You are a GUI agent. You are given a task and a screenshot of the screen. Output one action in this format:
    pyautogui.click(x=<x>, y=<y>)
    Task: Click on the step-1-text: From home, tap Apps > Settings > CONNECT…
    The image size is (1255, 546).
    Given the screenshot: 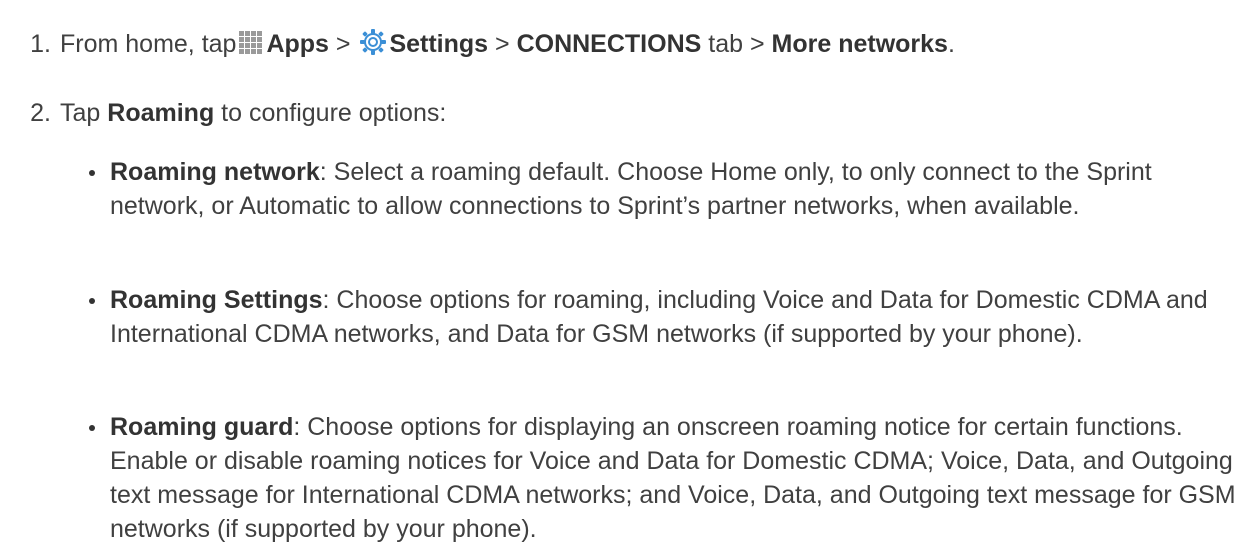 What is the action you would take?
    pyautogui.click(x=655, y=46)
    